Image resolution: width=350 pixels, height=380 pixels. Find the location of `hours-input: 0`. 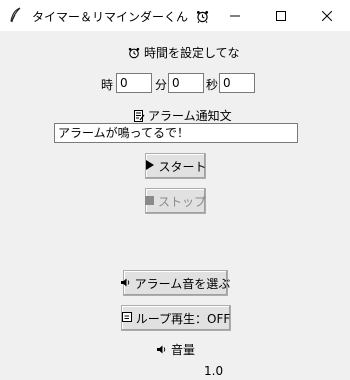

hours-input: 0 is located at coordinates (134, 83).